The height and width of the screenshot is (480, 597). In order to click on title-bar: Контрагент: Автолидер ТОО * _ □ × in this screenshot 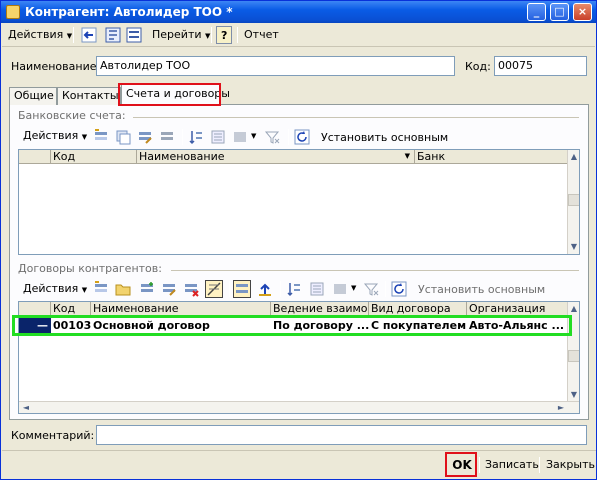, I will do `click(298, 12)`.